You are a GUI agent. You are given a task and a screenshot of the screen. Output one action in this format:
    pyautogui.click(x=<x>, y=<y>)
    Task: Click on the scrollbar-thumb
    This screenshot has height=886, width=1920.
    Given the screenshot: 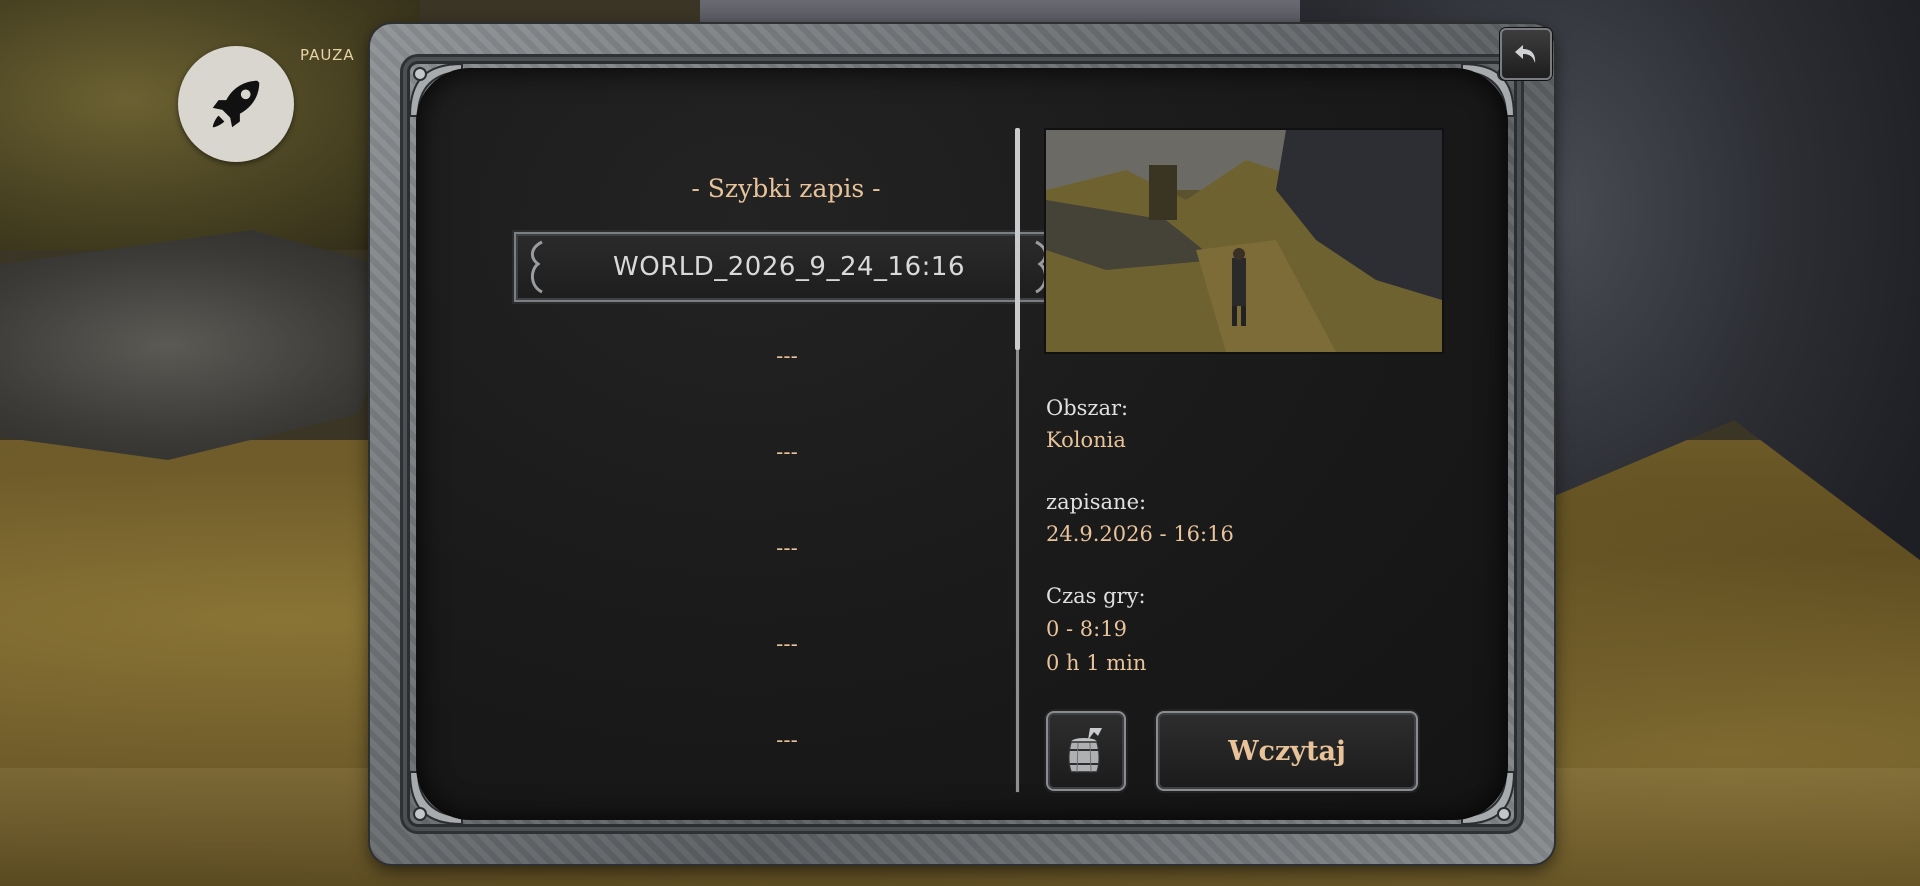 What is the action you would take?
    pyautogui.click(x=1017, y=239)
    